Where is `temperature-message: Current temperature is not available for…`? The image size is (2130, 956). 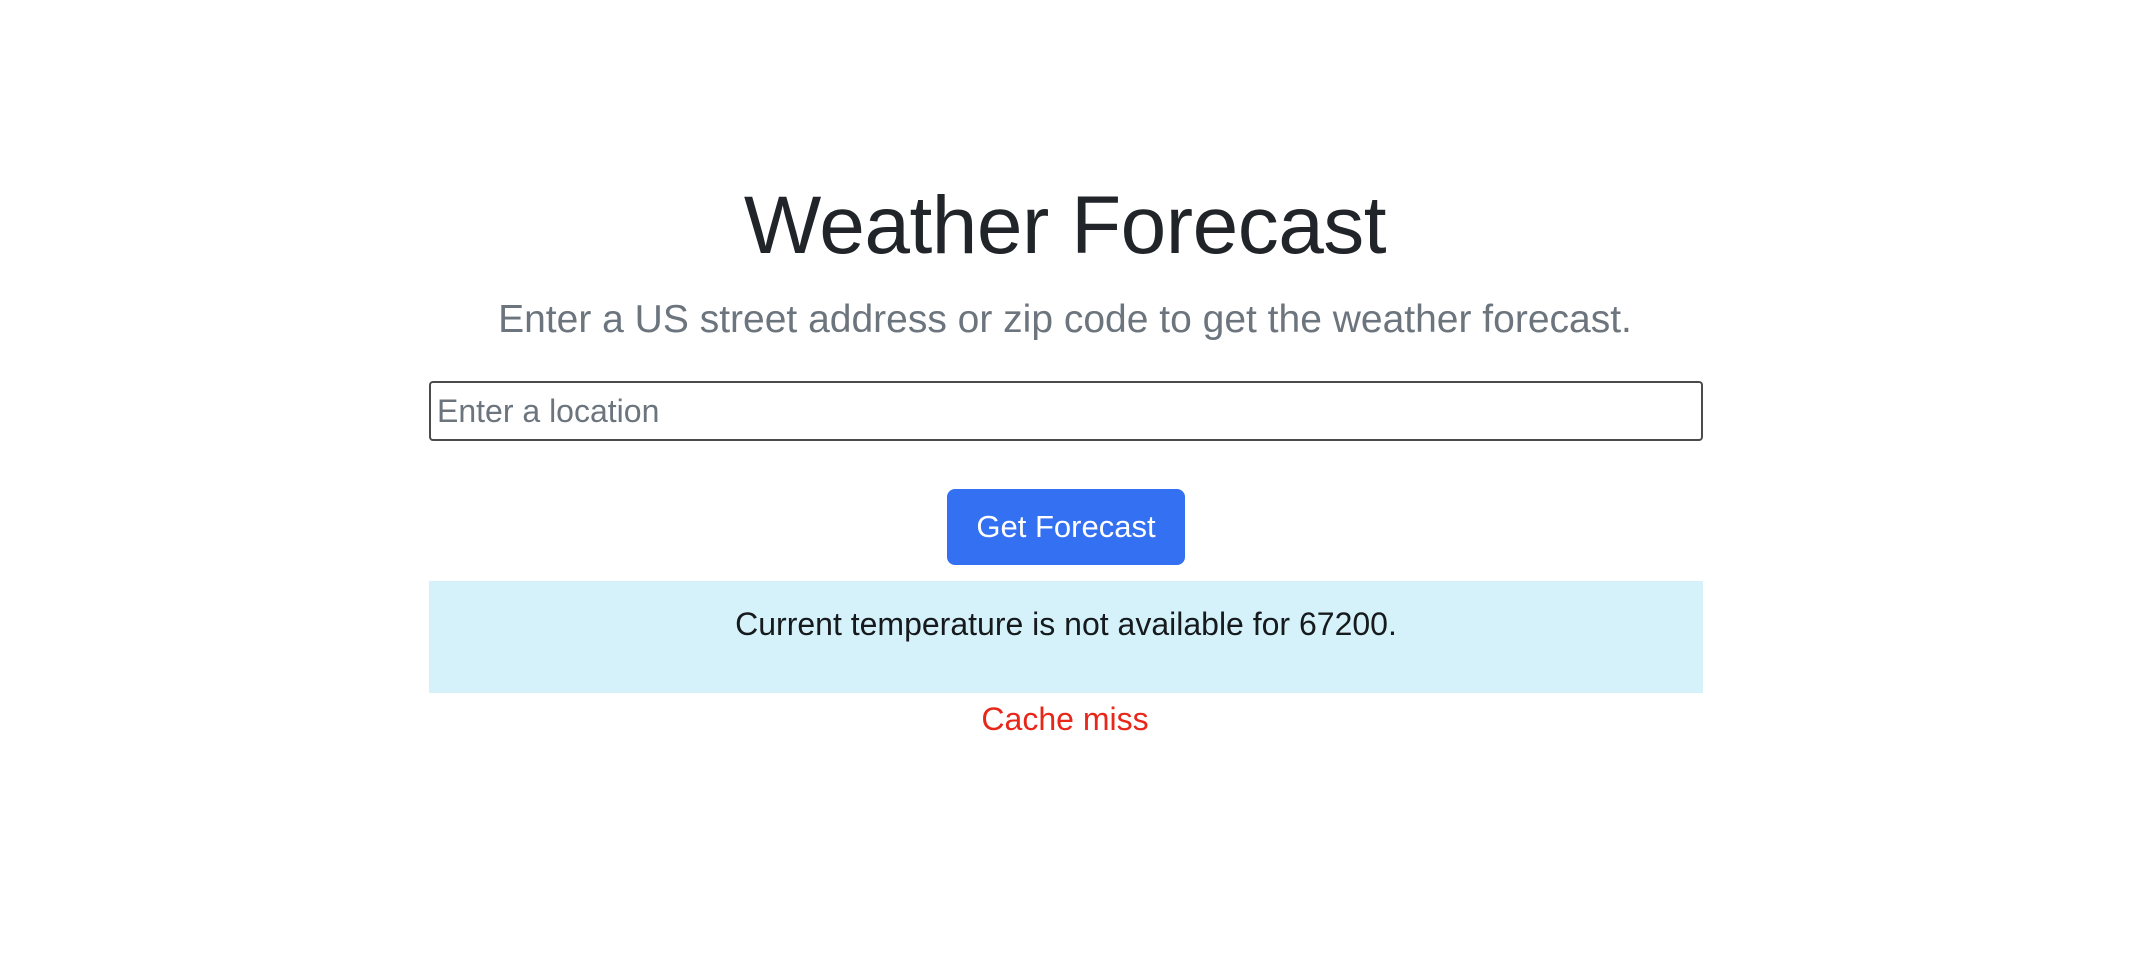
temperature-message: Current temperature is not available for… is located at coordinates (1066, 624).